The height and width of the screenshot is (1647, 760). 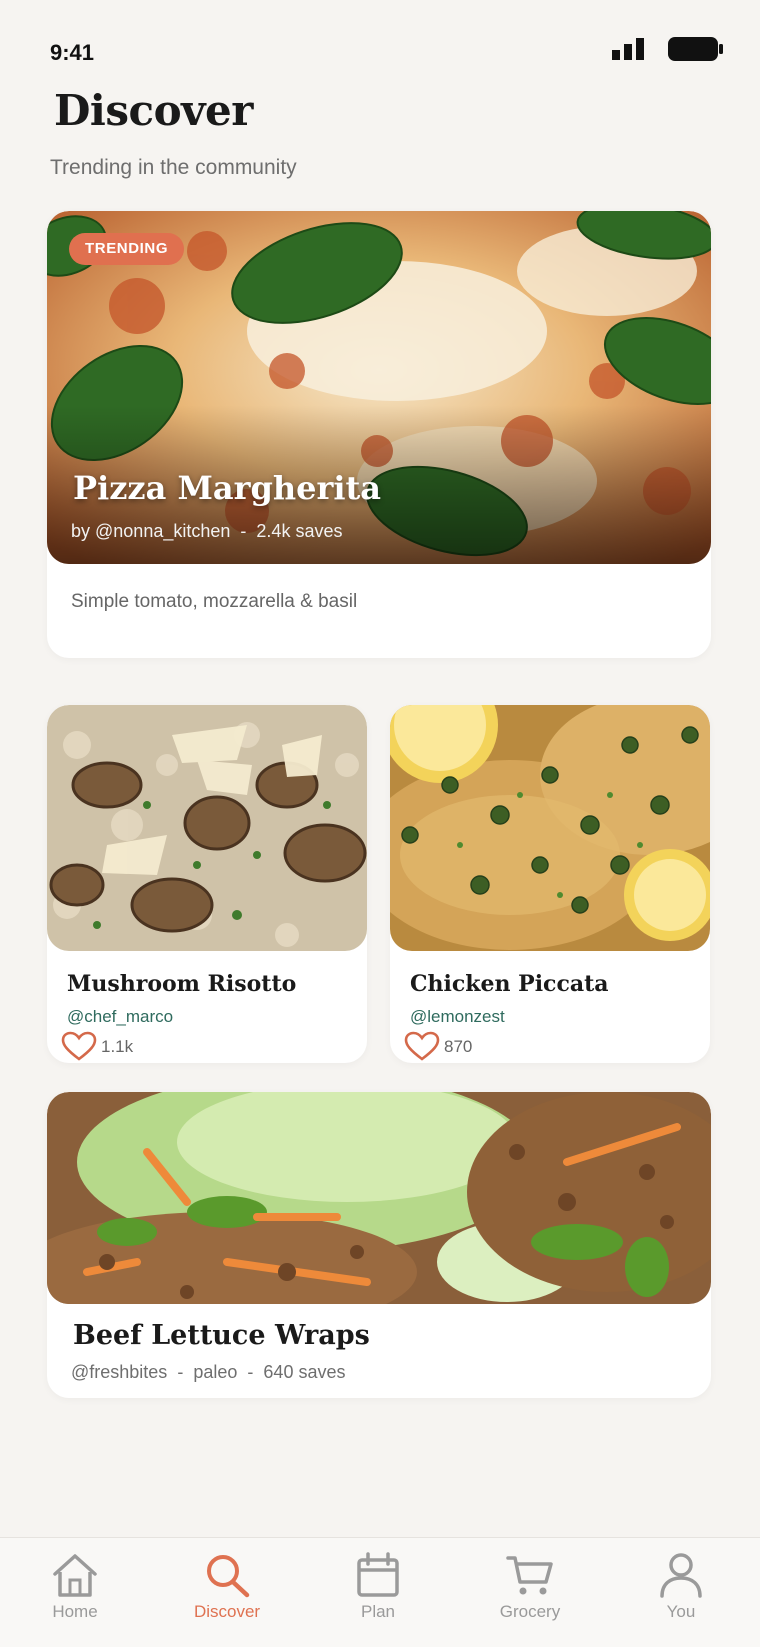 I want to click on nav-you: You, so click(x=681, y=1592).